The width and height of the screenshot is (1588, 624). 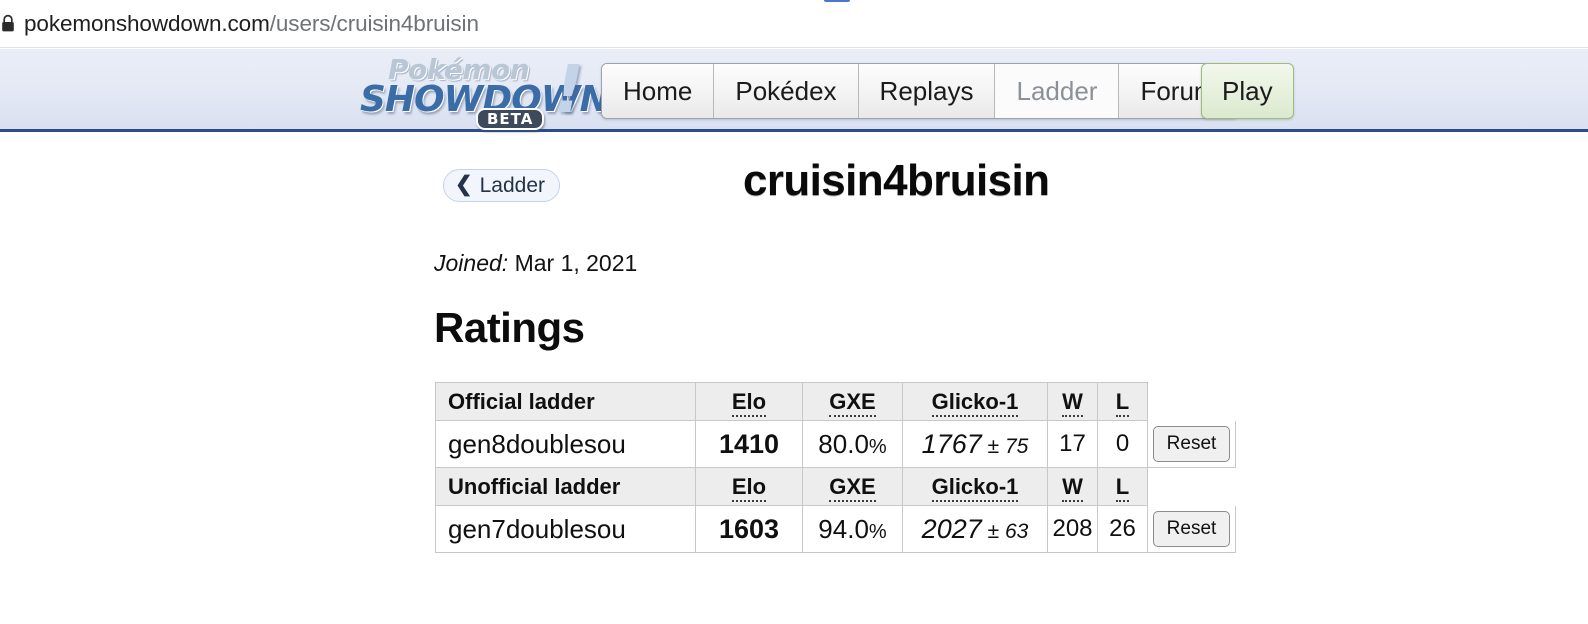 I want to click on wins-value: 208, so click(x=1072, y=529).